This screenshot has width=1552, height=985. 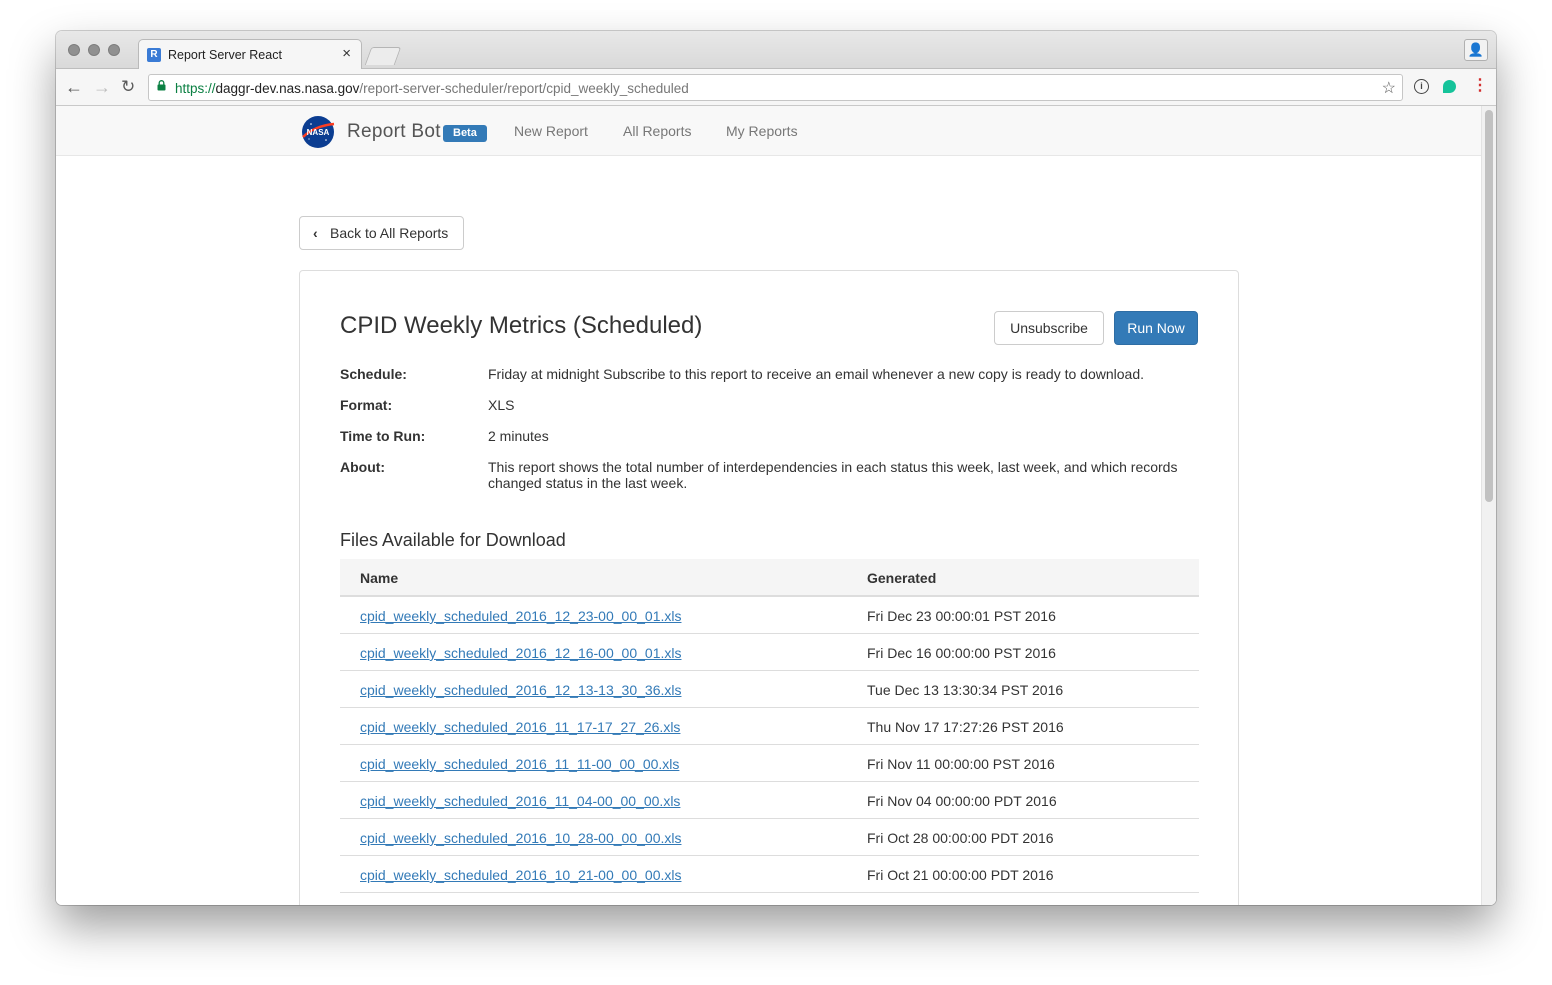 What do you see at coordinates (1488, 505) in the screenshot?
I see `page-scrollbar` at bounding box center [1488, 505].